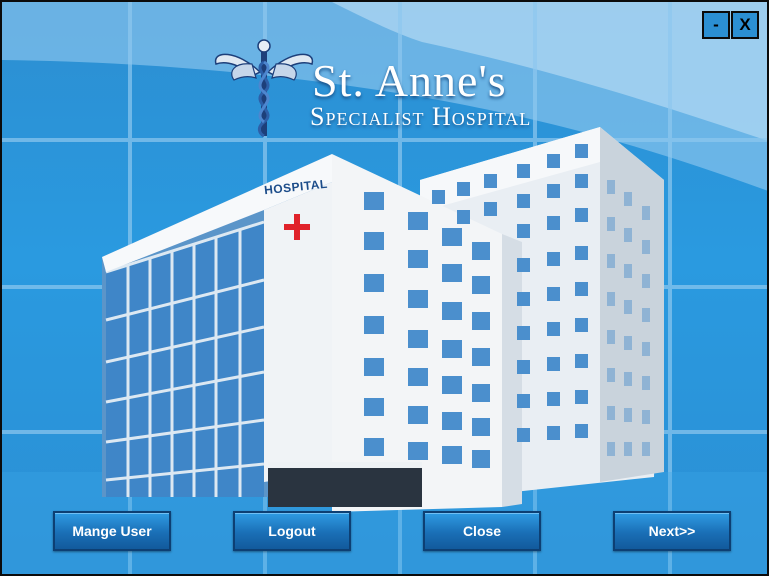 This screenshot has height=576, width=769. What do you see at coordinates (421, 116) in the screenshot?
I see `hospital-subtitle: Specialist Hospital` at bounding box center [421, 116].